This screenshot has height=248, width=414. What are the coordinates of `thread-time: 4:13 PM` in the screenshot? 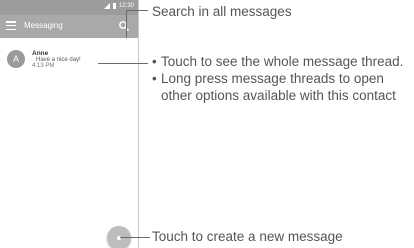 It's located at (43, 66).